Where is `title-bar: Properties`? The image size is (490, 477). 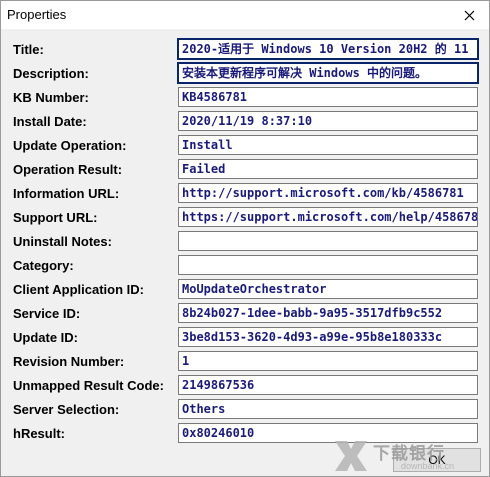
title-bar: Properties is located at coordinates (245, 15).